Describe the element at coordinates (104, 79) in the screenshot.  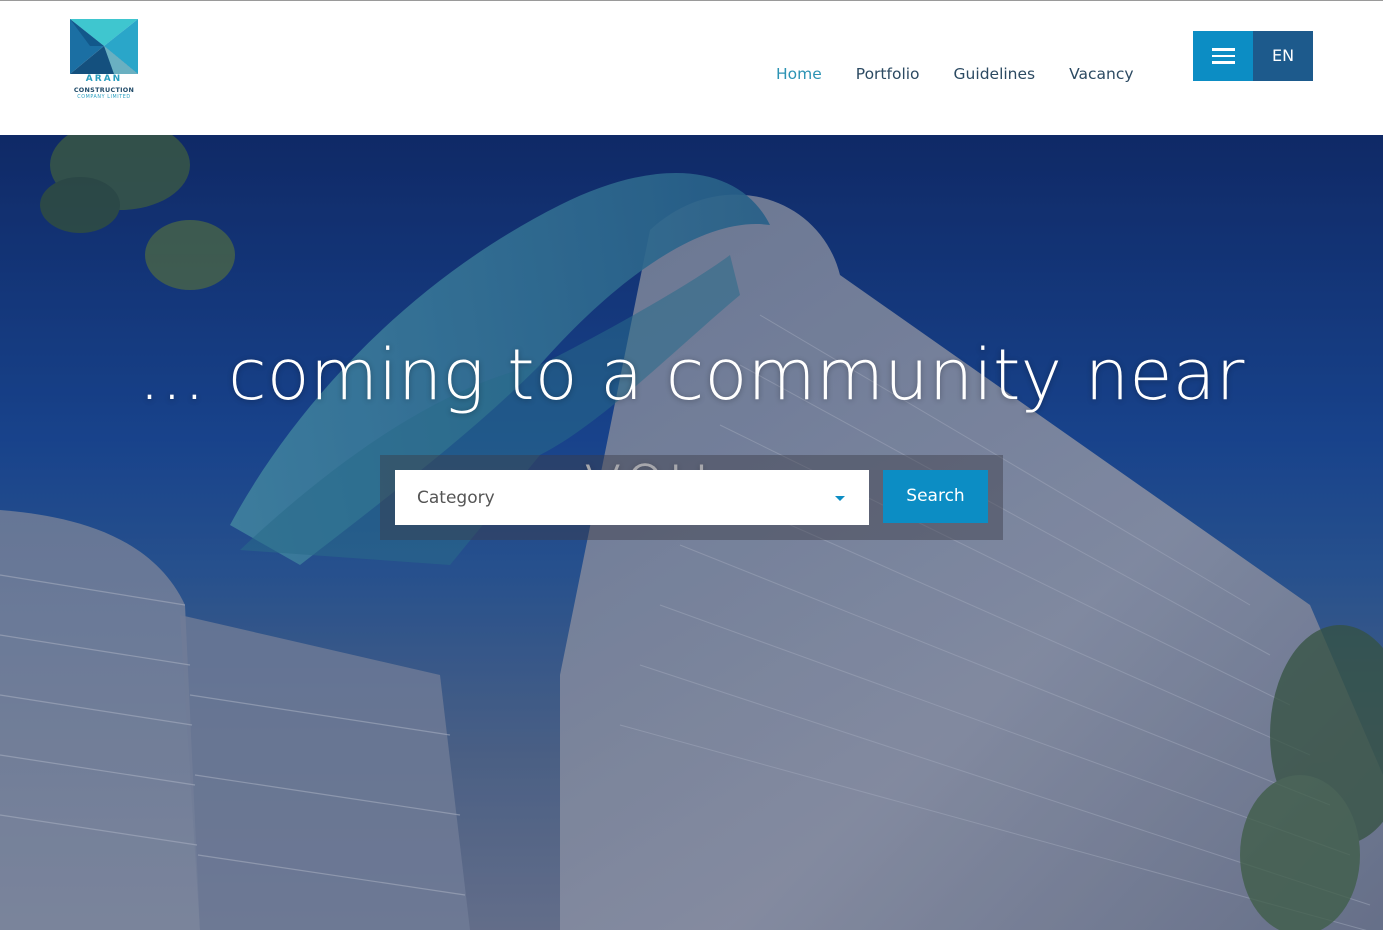
I see `logo-name: ARAN` at that location.